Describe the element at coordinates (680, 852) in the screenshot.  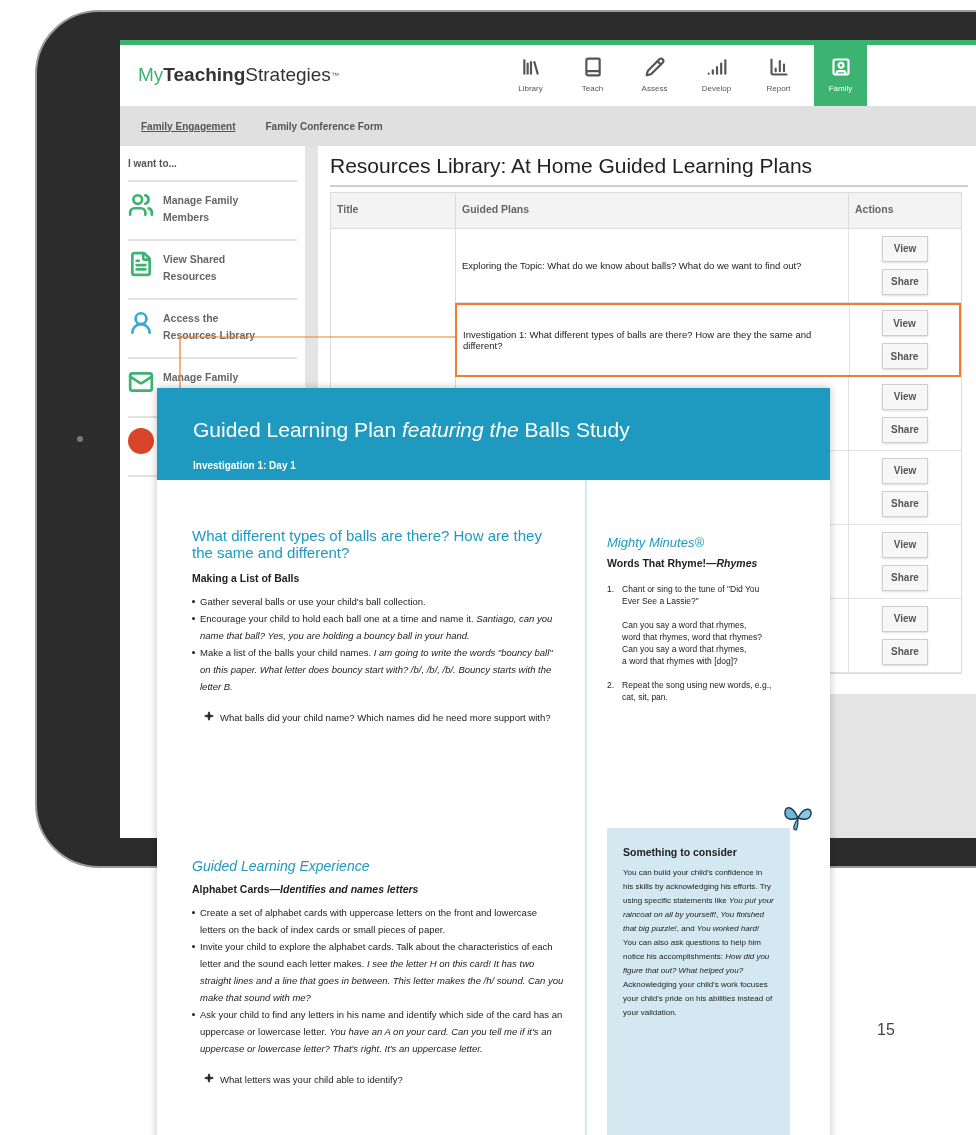
I see `tip-heading: Something to consider` at that location.